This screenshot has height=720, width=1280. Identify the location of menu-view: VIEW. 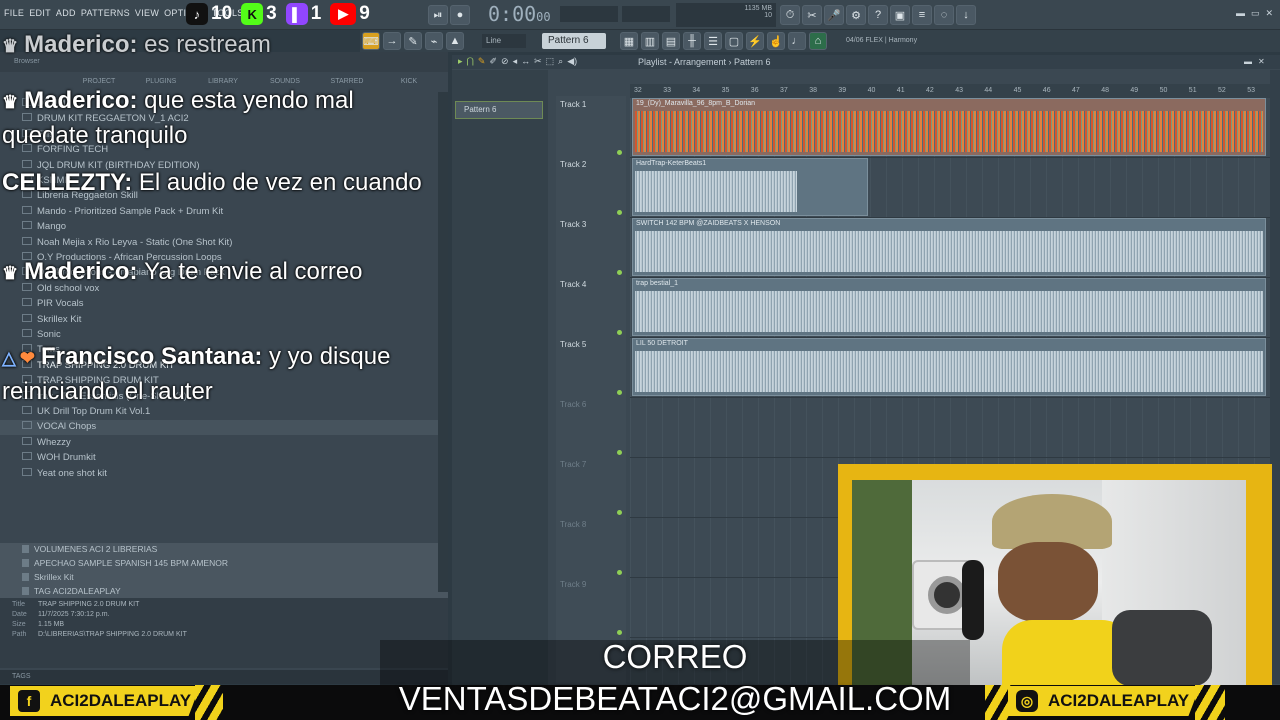
(147, 13).